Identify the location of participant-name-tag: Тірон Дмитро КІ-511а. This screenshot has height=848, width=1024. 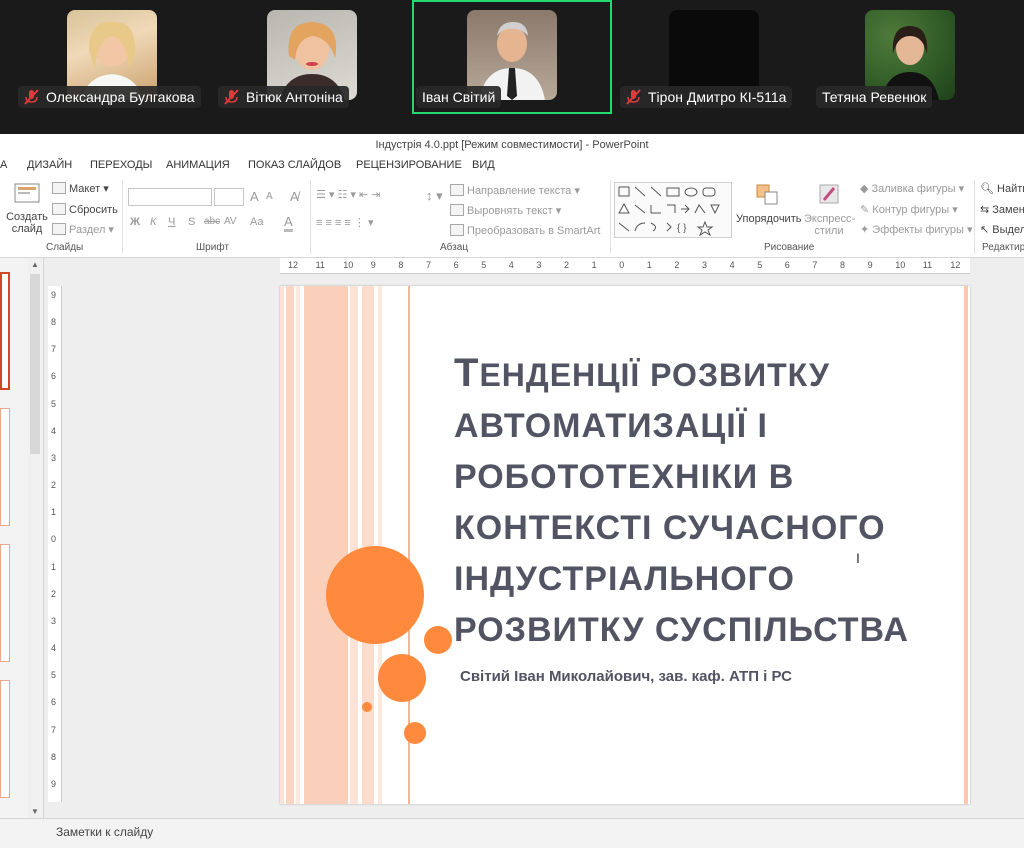
(706, 97).